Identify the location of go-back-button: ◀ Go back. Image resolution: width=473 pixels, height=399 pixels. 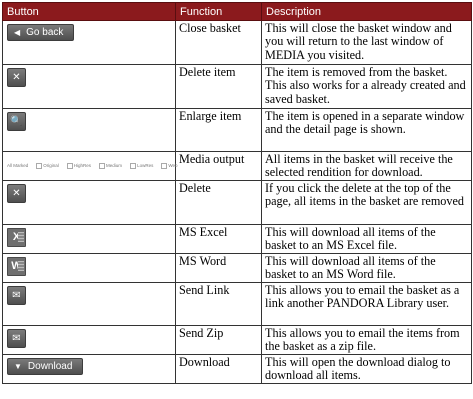
(41, 32).